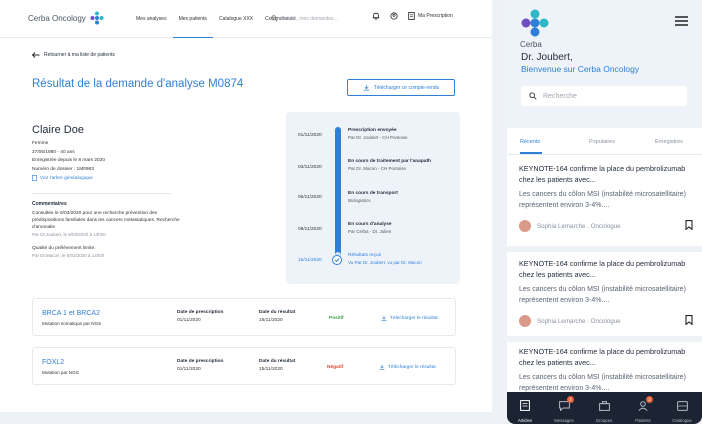  Describe the element at coordinates (34, 178) in the screenshot. I see `file-icon` at that location.